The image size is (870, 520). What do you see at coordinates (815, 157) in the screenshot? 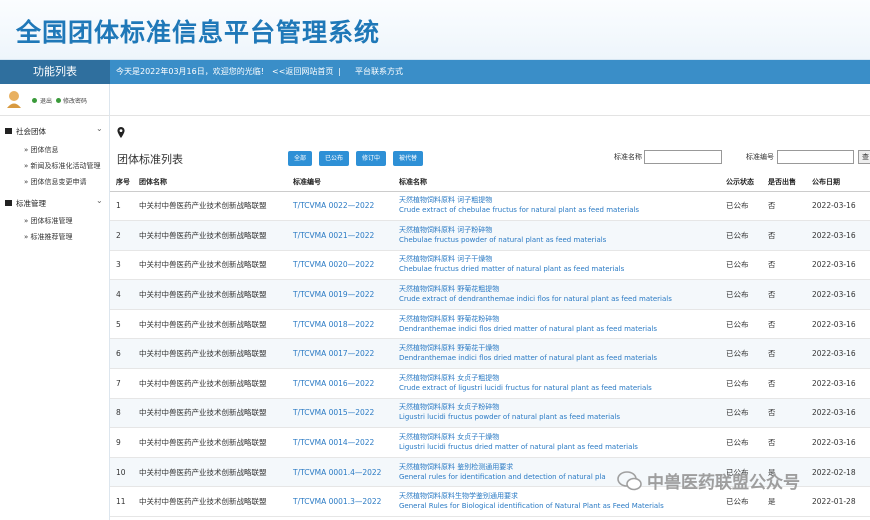
I see `standard-code-input` at bounding box center [815, 157].